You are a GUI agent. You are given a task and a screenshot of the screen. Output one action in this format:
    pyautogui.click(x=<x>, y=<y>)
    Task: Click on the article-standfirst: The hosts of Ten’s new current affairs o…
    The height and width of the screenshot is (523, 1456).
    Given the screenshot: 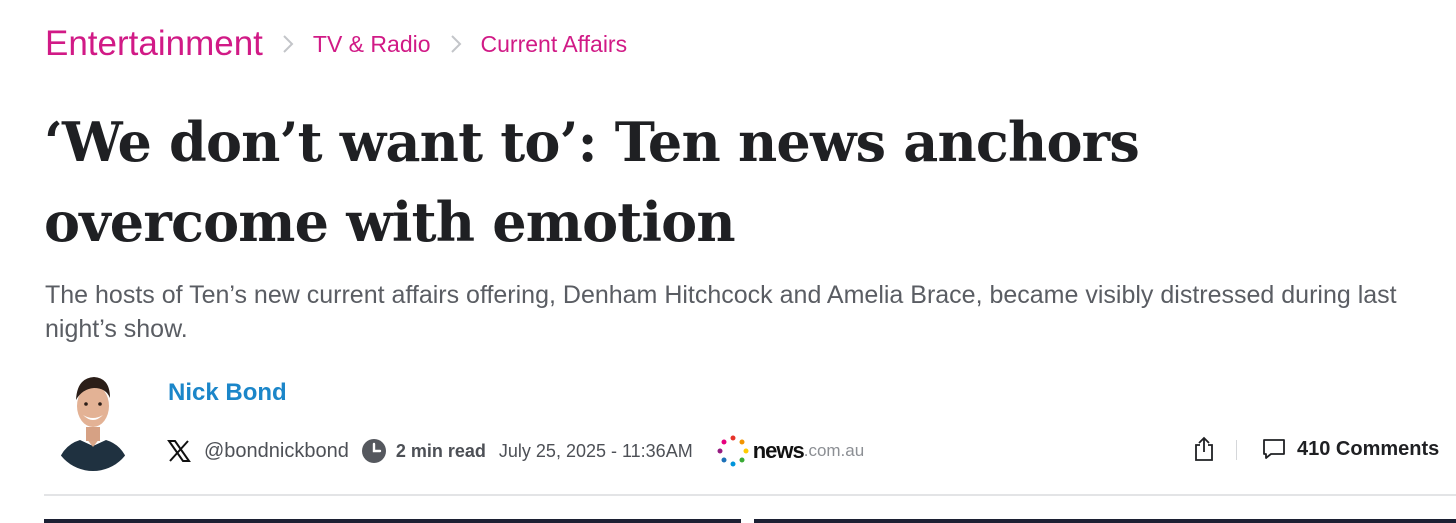 What is the action you would take?
    pyautogui.click(x=721, y=312)
    